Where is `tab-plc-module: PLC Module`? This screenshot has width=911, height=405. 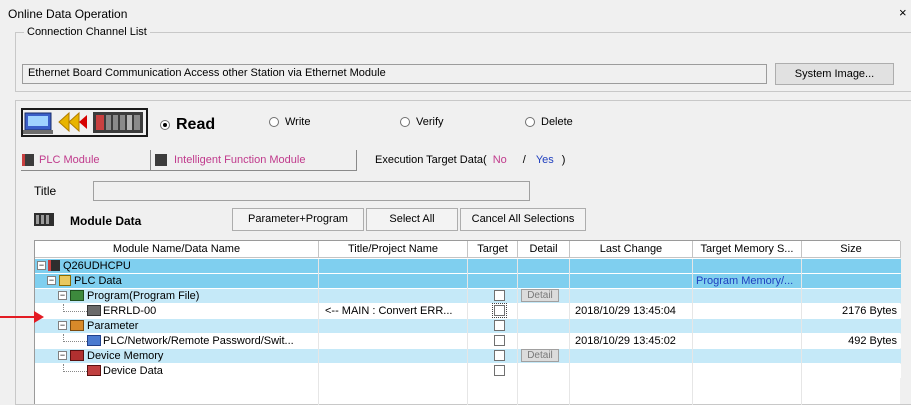
tab-plc-module: PLC Module is located at coordinates (61, 159).